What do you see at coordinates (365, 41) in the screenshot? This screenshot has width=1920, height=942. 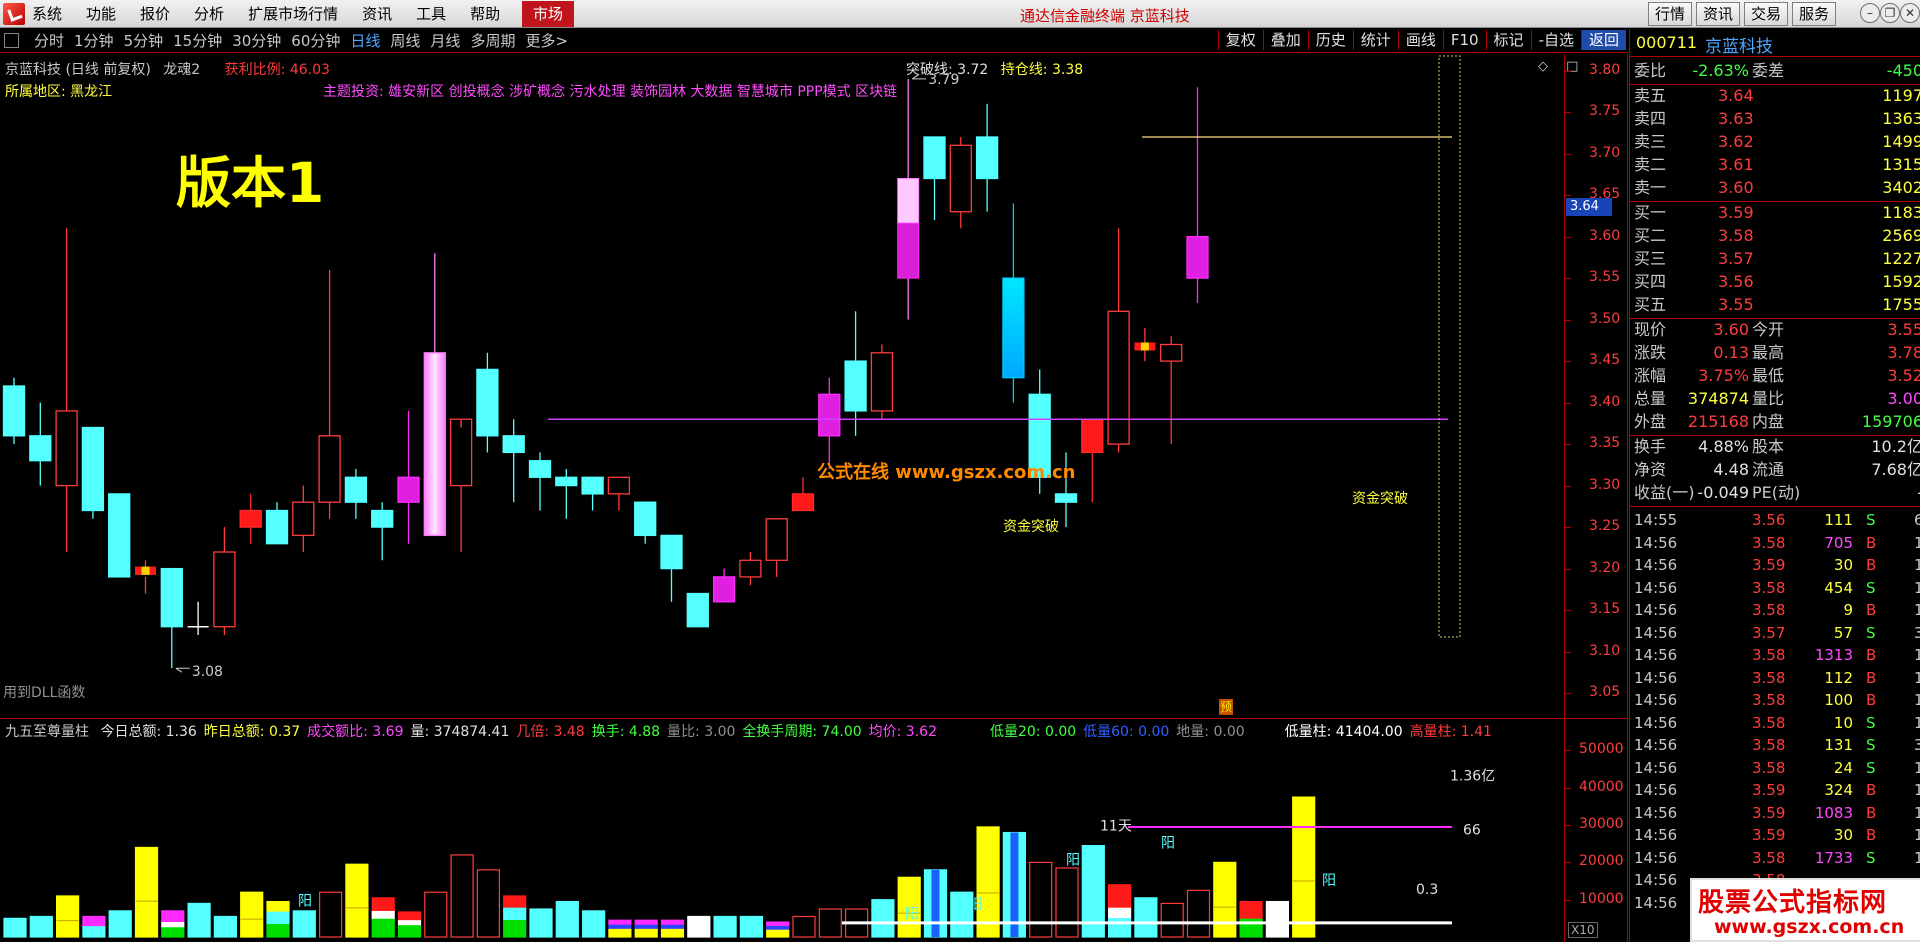 I see `period-daily: 日线` at bounding box center [365, 41].